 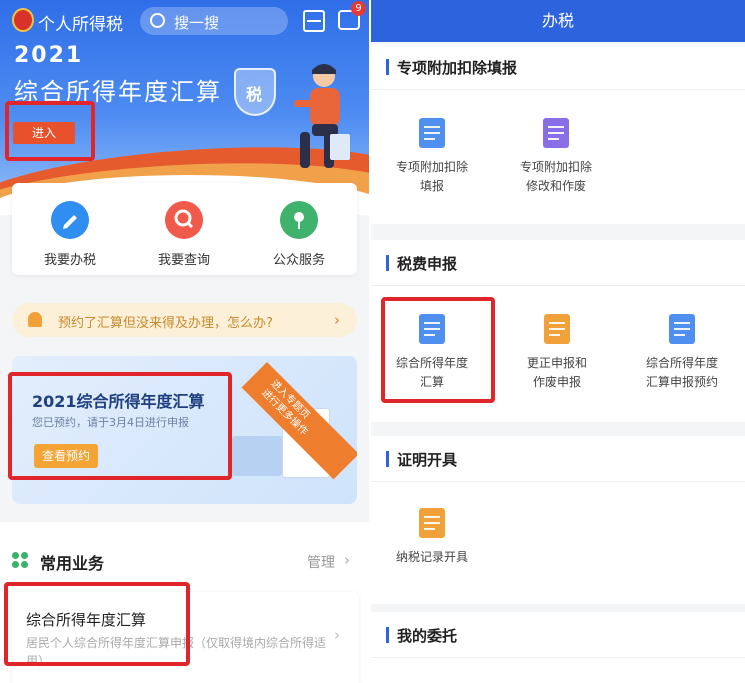 I want to click on quick-actions-card: 我要办税 我要查询 公众服务, so click(x=184, y=229).